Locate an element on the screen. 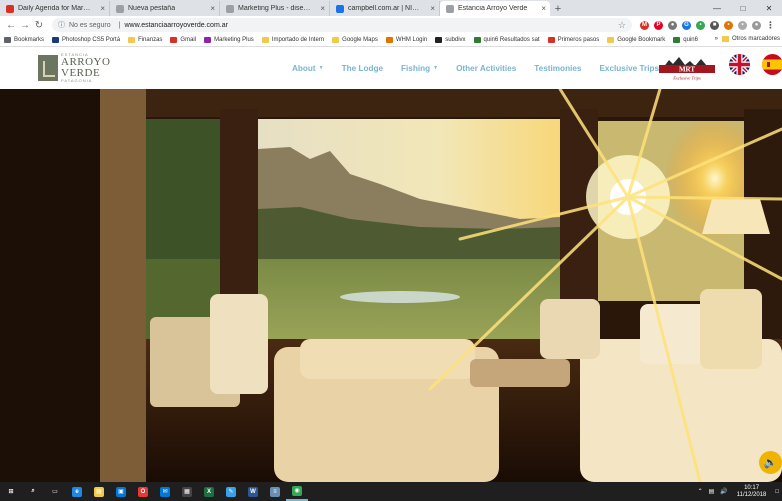 The width and height of the screenshot is (782, 501). extension-green-icon: • is located at coordinates (700, 25).